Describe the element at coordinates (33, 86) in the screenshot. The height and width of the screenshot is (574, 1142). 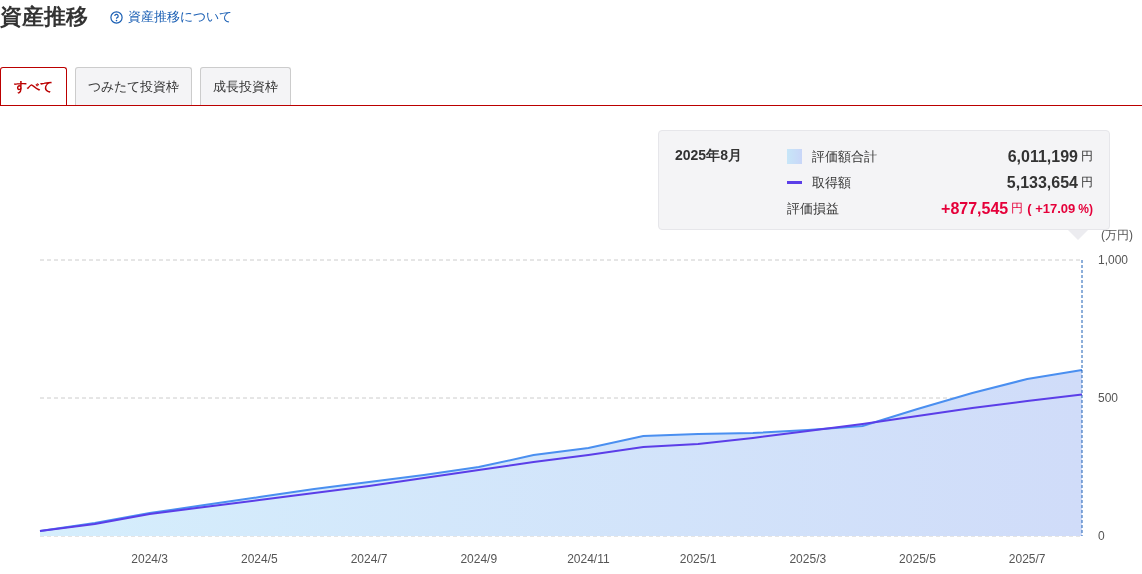
I see `tab: すべて` at that location.